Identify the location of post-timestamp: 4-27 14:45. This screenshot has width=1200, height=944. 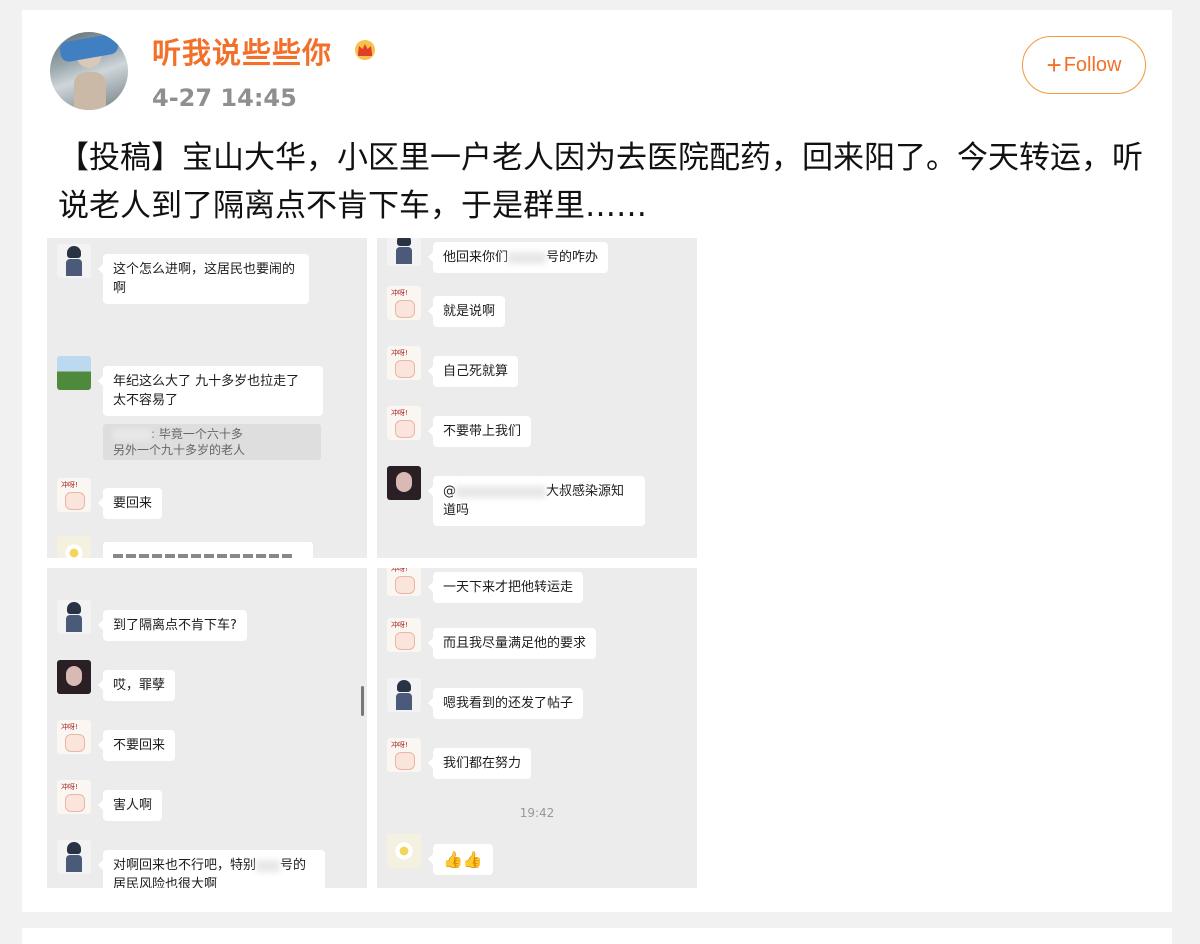
(224, 98).